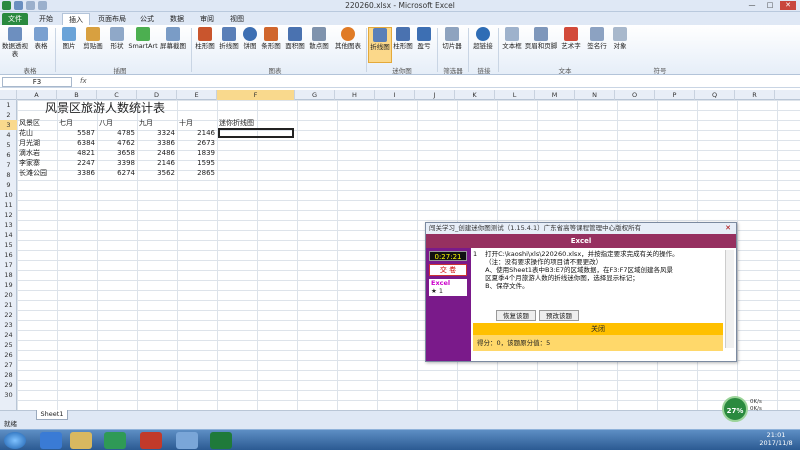  Describe the element at coordinates (8, 395) in the screenshot. I see `row-header: 30` at that location.